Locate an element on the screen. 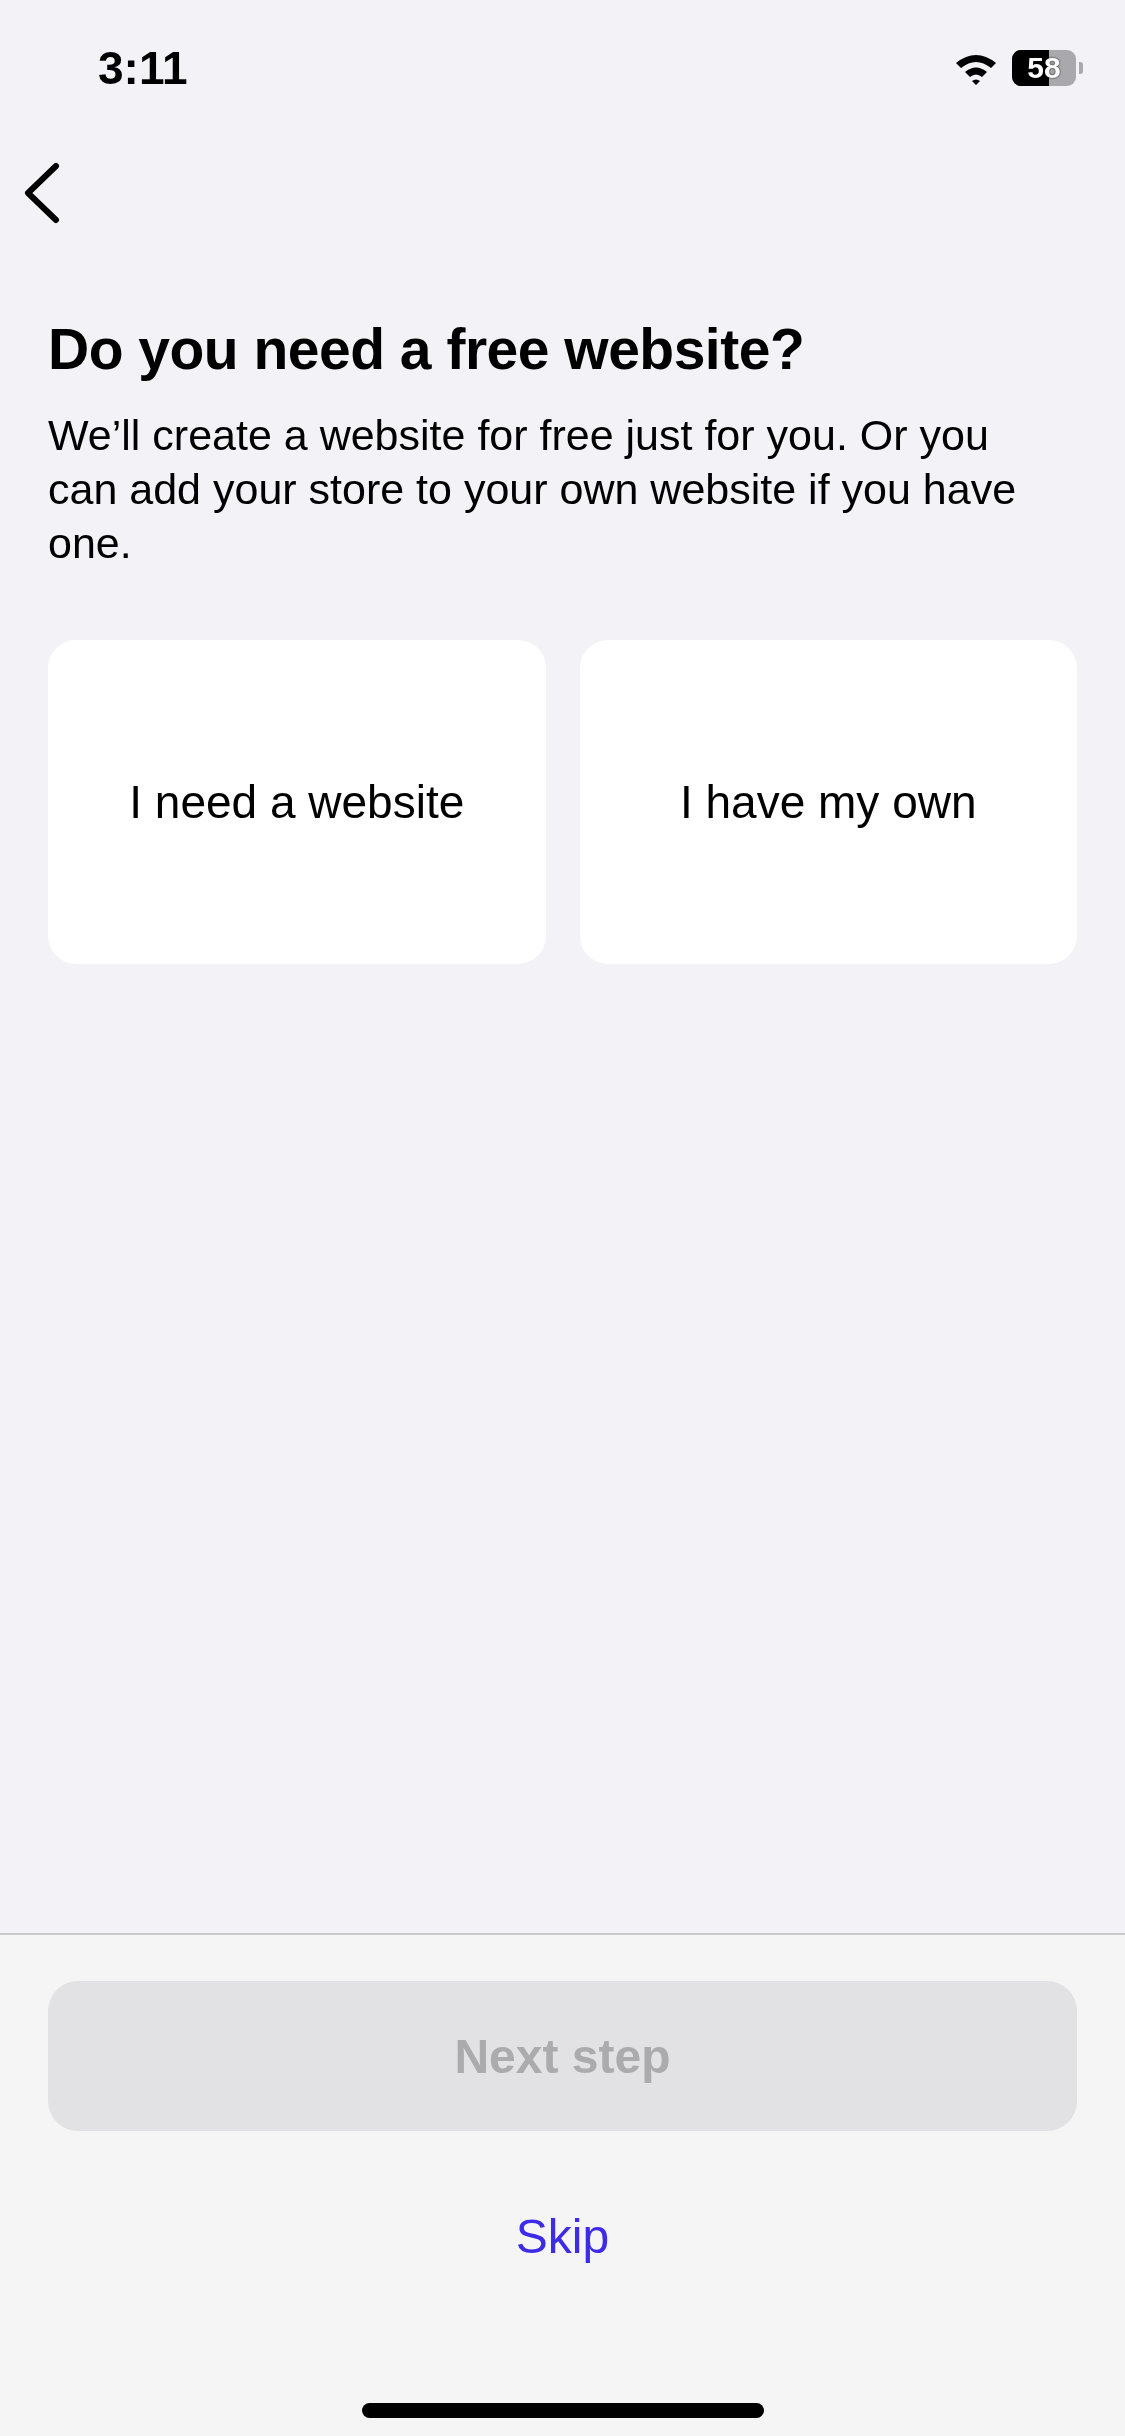  description-text: We’ll create a website for free just for you. Or you can add your store to your own website if you have one. is located at coordinates (533, 489).